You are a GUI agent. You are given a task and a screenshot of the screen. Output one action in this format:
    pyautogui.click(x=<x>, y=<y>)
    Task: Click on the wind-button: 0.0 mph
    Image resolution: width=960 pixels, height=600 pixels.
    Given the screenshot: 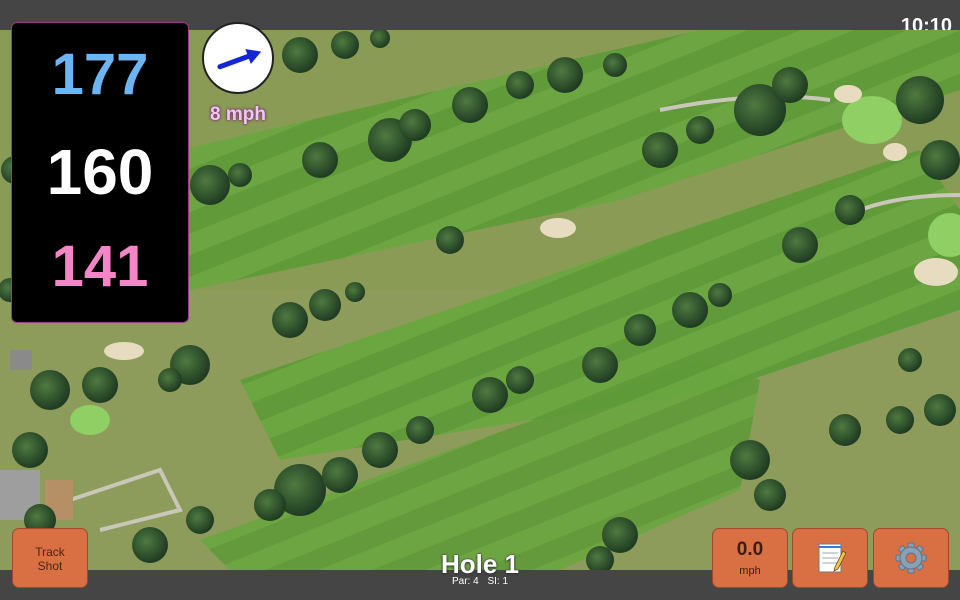 What is the action you would take?
    pyautogui.click(x=750, y=558)
    